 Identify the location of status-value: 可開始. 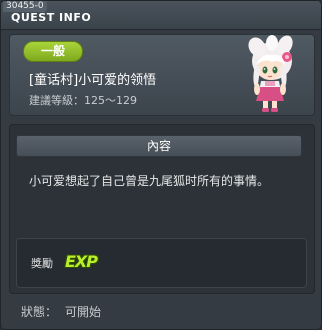
(83, 312).